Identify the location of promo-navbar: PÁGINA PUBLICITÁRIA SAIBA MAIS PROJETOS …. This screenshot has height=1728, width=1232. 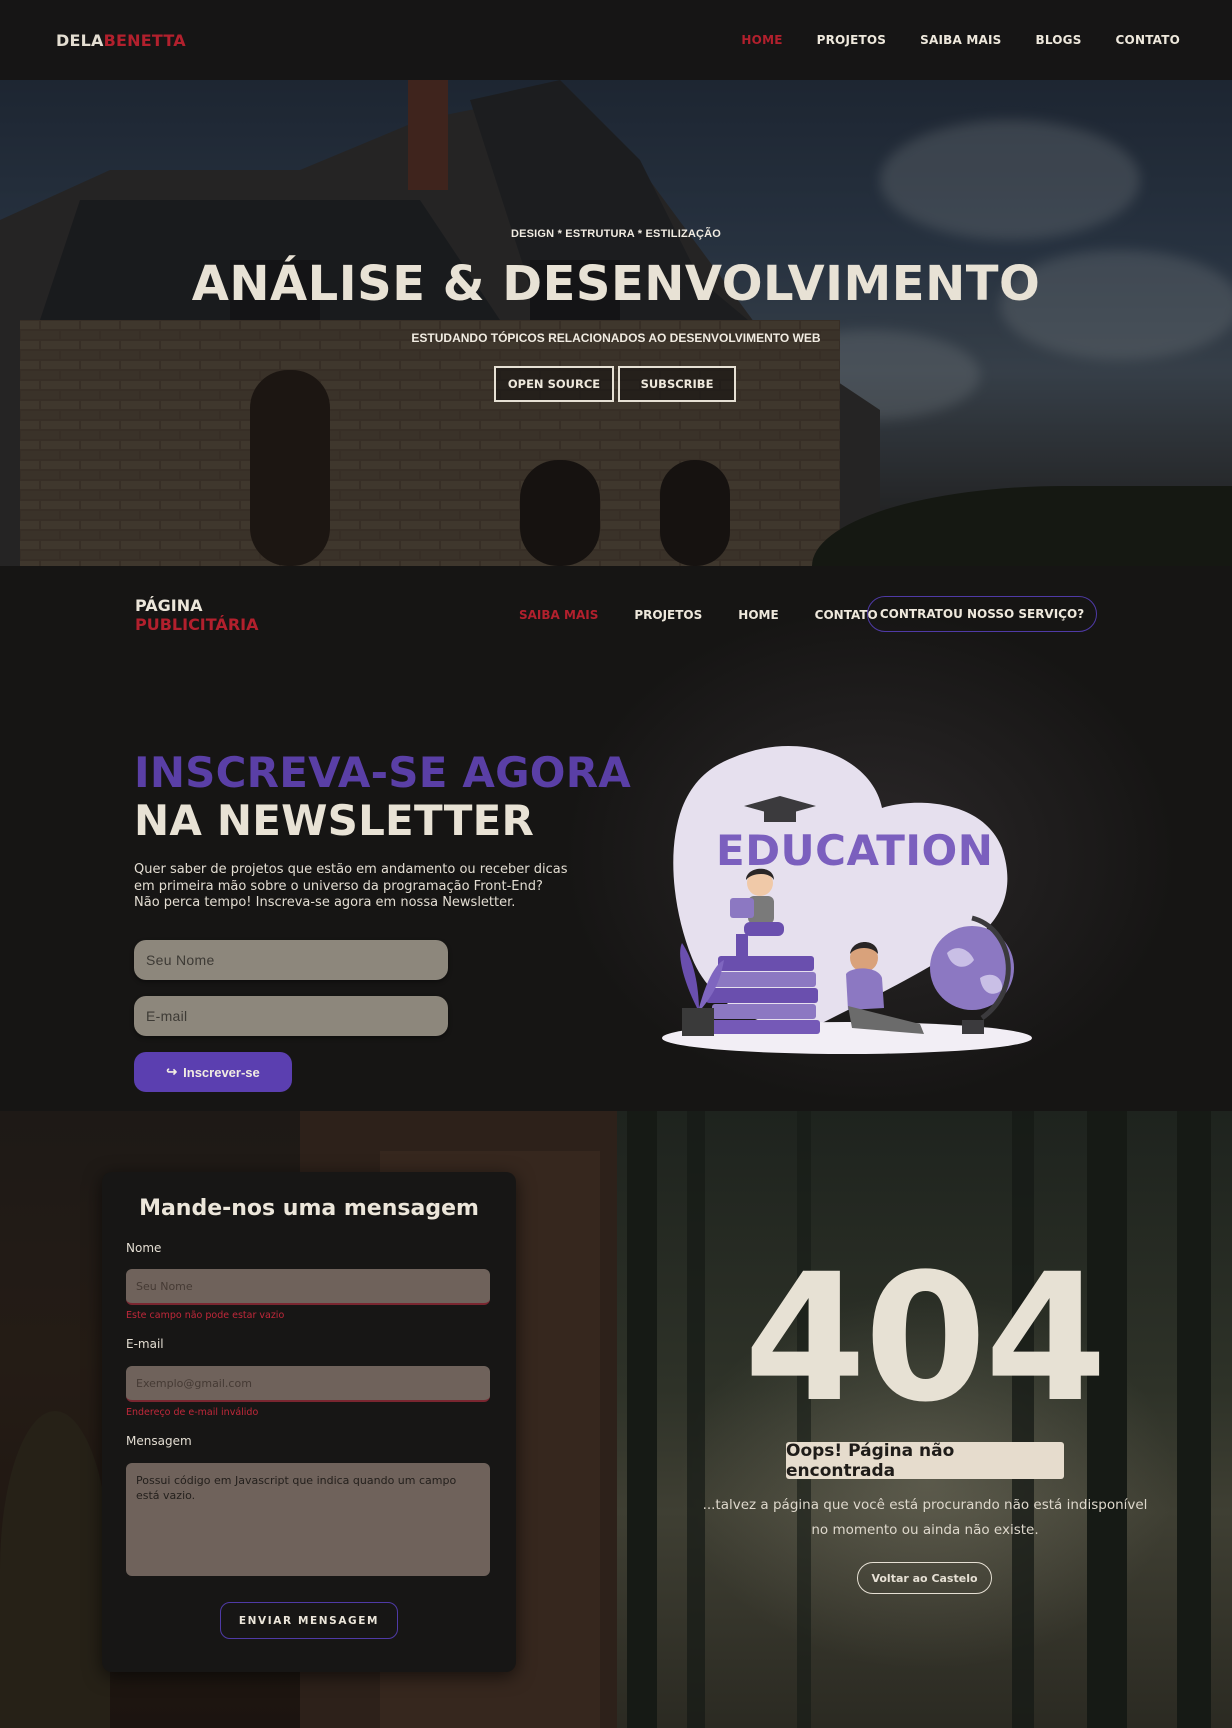
(616, 616).